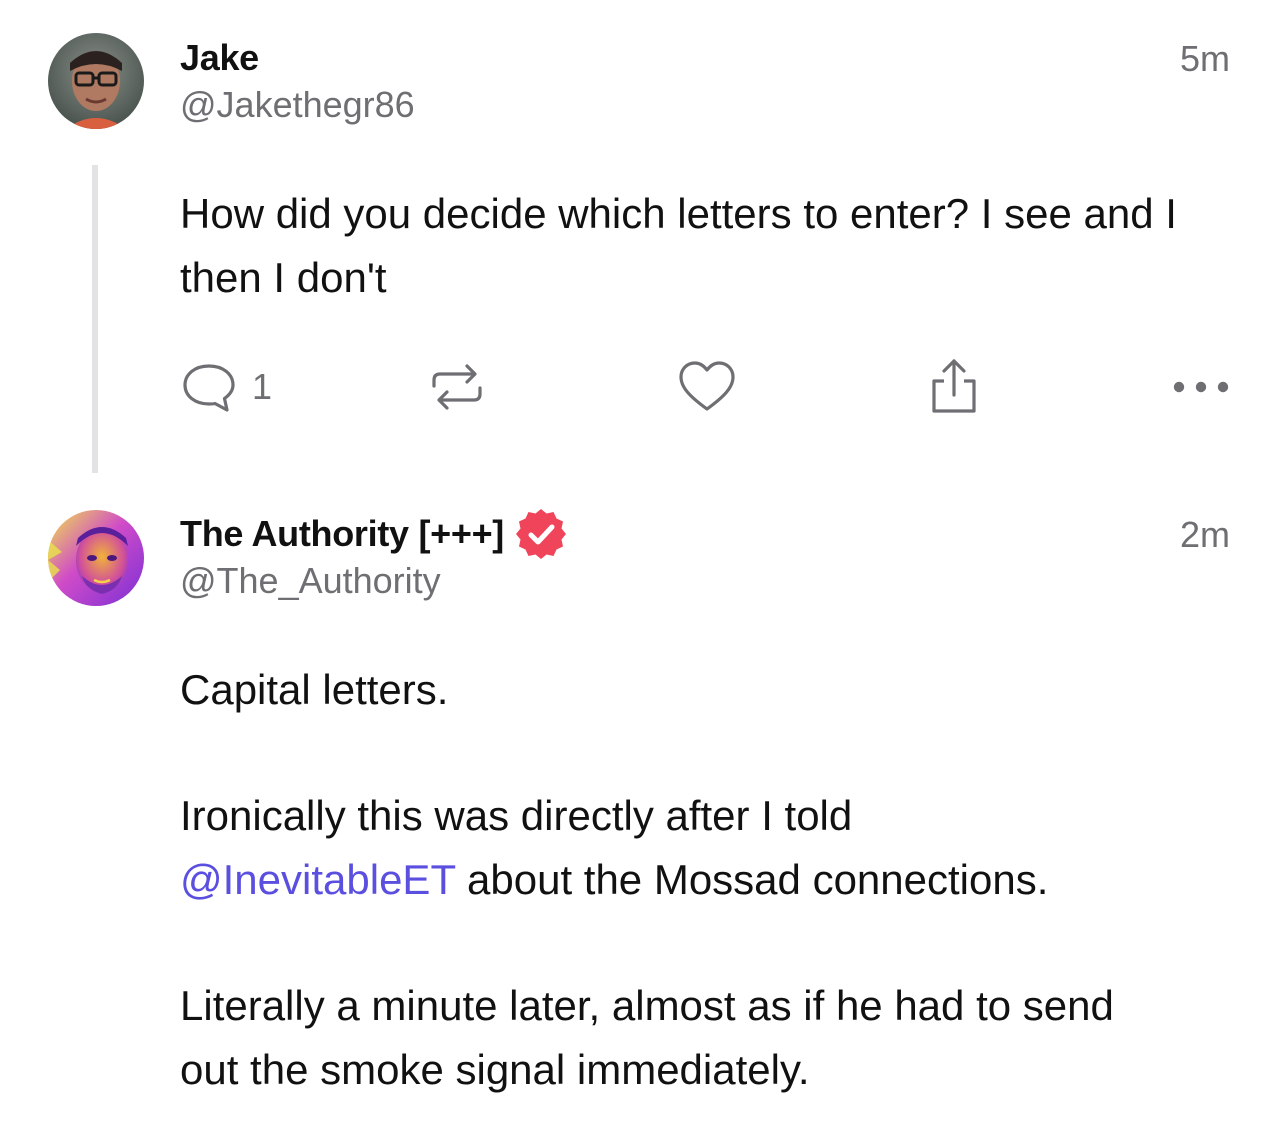 The height and width of the screenshot is (1148, 1280). What do you see at coordinates (95, 319) in the screenshot?
I see `thread-line` at bounding box center [95, 319].